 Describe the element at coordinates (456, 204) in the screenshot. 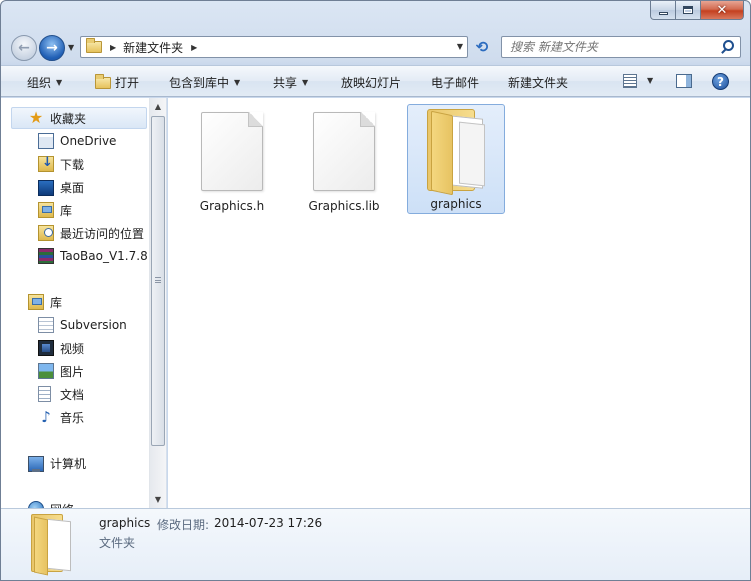

I see `file-name: graphics` at that location.